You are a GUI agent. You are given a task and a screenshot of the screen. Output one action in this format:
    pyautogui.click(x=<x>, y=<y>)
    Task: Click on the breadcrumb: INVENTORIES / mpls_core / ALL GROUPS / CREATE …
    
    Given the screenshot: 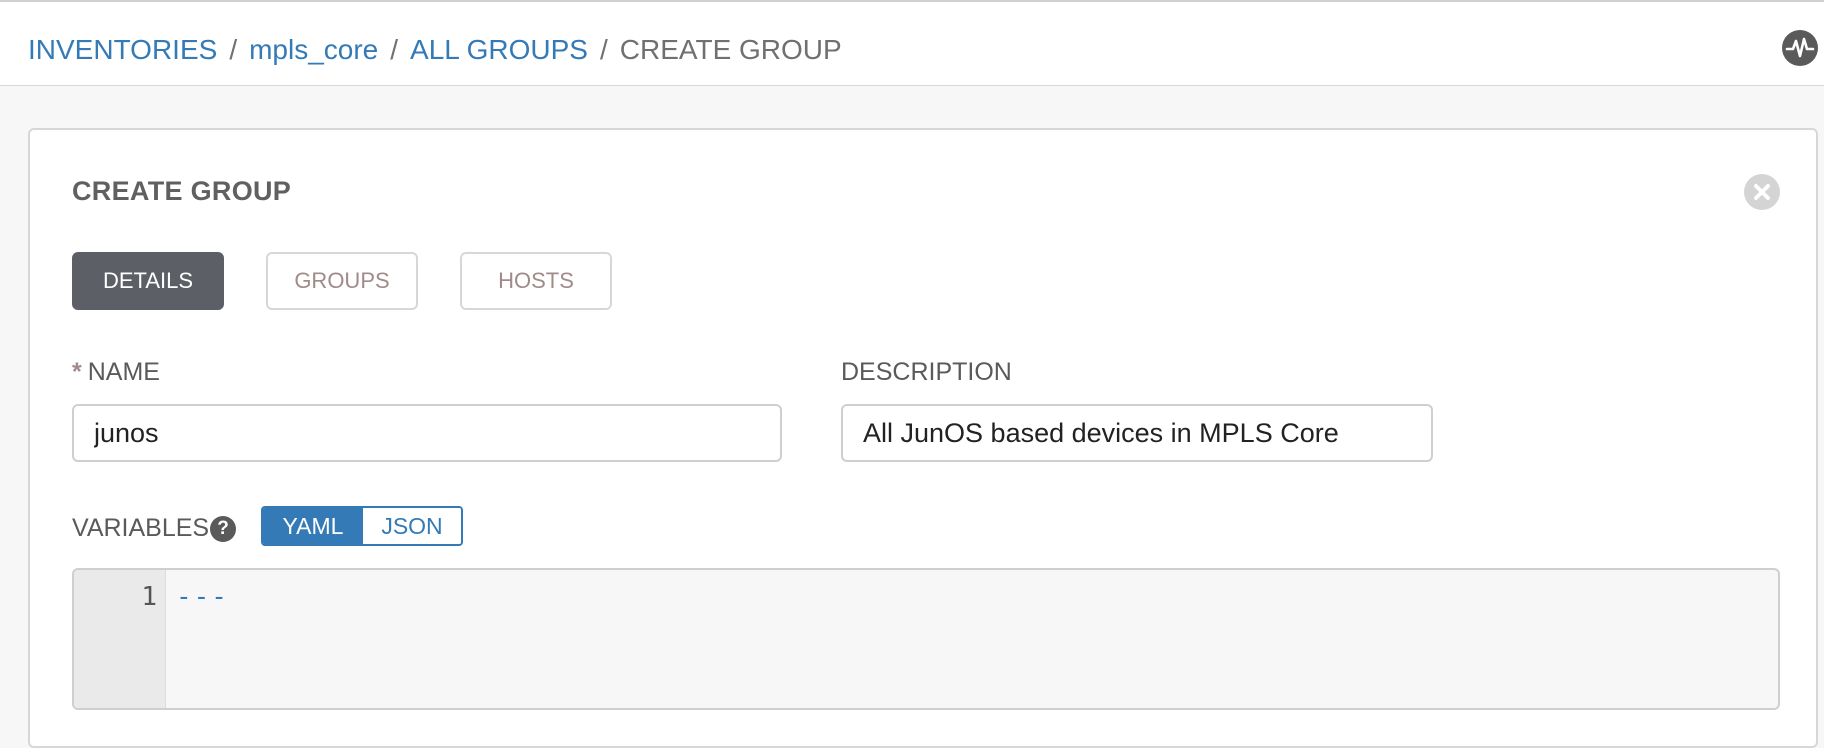 What is the action you would take?
    pyautogui.click(x=435, y=50)
    